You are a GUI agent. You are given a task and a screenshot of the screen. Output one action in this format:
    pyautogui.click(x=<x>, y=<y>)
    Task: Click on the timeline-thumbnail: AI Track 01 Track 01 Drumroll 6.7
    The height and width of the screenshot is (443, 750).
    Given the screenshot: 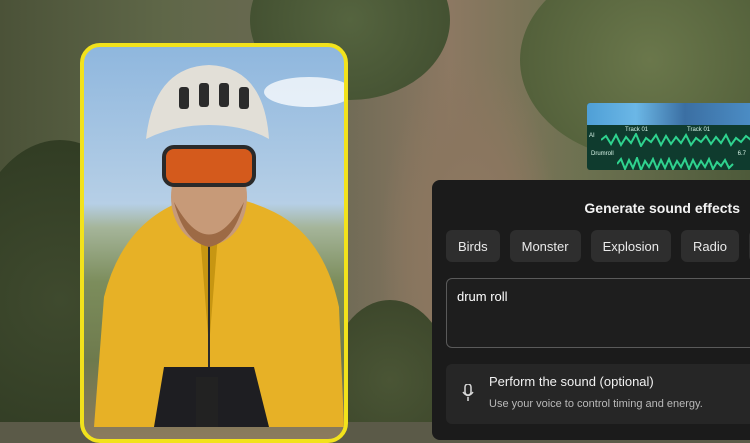 What is the action you would take?
    pyautogui.click(x=668, y=136)
    